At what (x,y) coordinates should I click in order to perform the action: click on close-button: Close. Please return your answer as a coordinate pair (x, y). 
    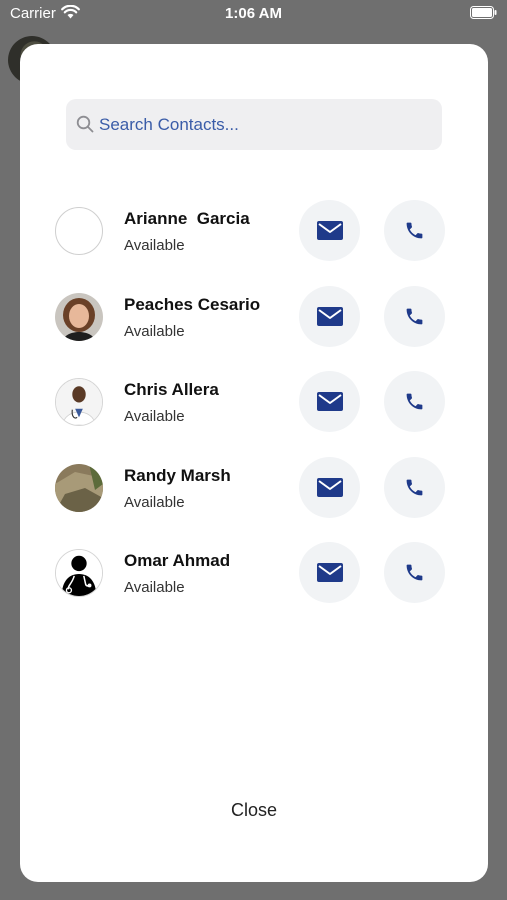
    Looking at the image, I should click on (254, 810).